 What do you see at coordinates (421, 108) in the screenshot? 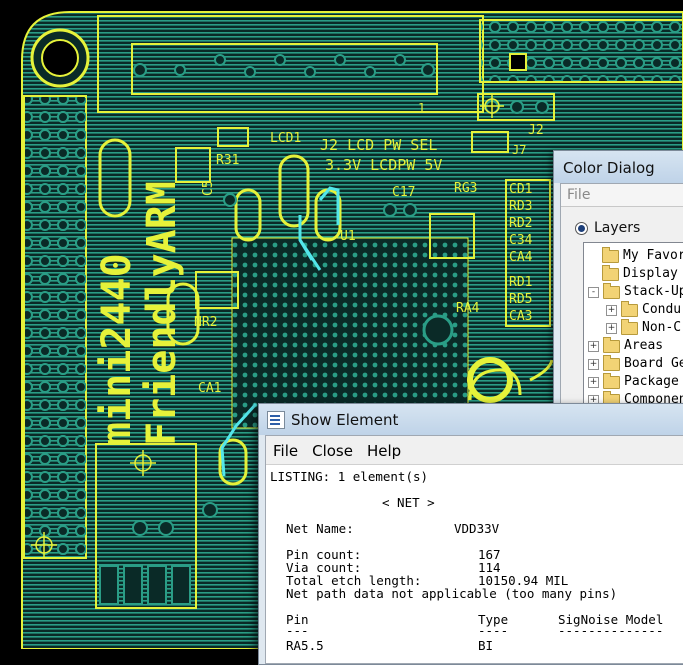
I see `silk-one: 1` at bounding box center [421, 108].